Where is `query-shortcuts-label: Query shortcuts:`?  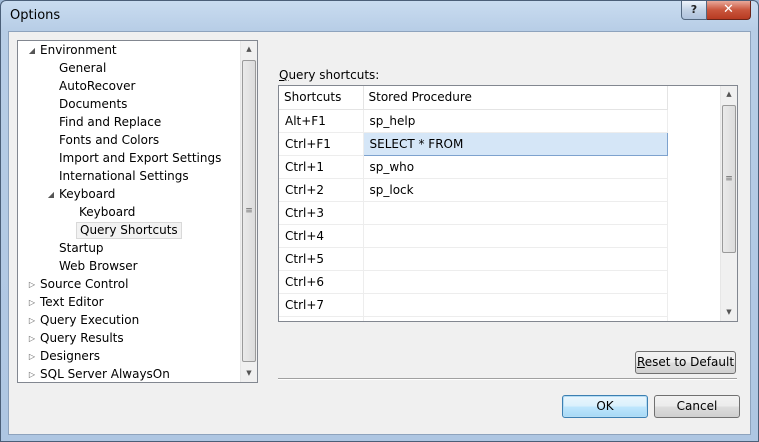
query-shortcuts-label: Query shortcuts: is located at coordinates (329, 75).